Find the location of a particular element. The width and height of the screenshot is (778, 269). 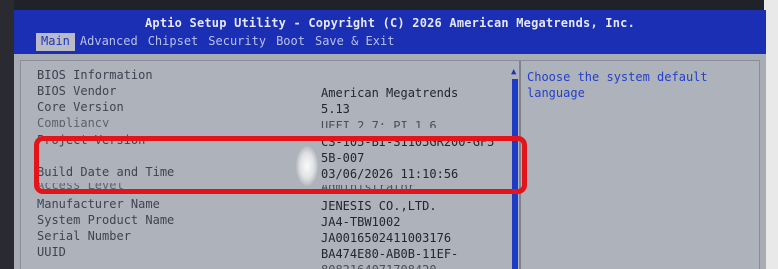

highlight-annotation is located at coordinates (280, 165).